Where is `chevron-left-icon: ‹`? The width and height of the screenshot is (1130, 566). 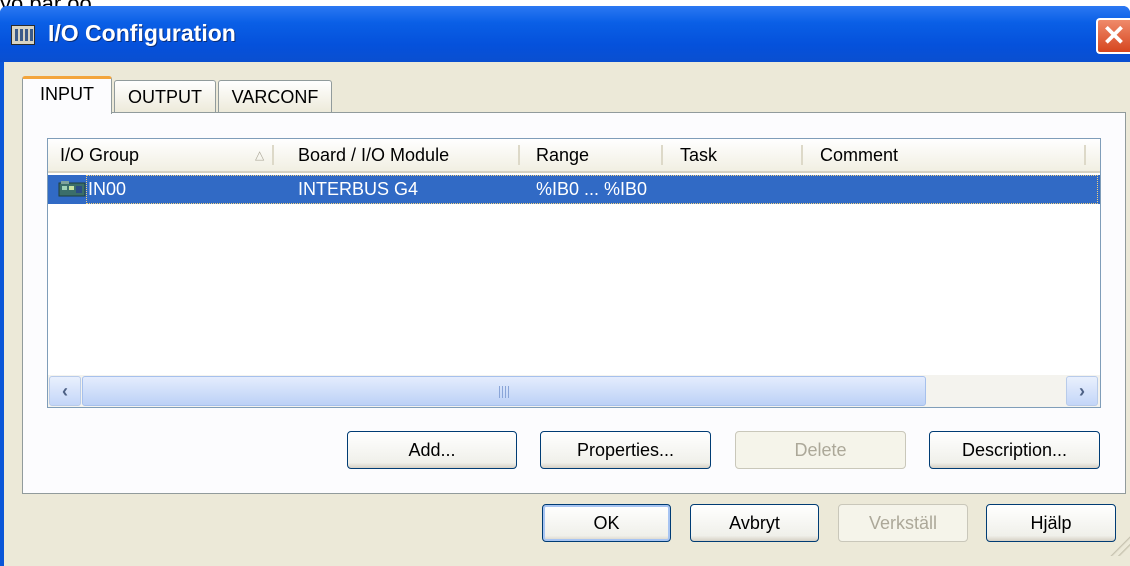
chevron-left-icon: ‹ is located at coordinates (65, 391).